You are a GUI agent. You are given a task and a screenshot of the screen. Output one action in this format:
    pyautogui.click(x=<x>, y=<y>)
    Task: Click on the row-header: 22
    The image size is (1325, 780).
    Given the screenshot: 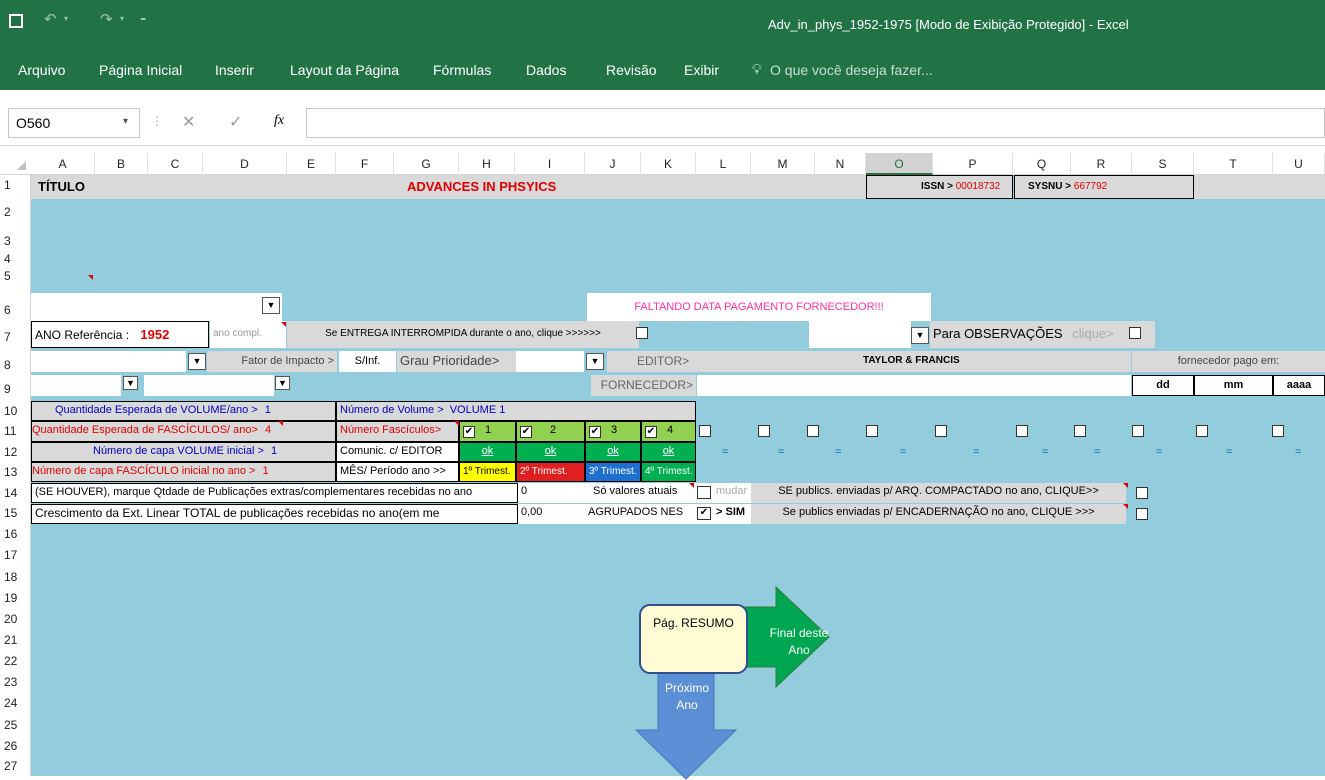 What is the action you would take?
    pyautogui.click(x=15, y=661)
    